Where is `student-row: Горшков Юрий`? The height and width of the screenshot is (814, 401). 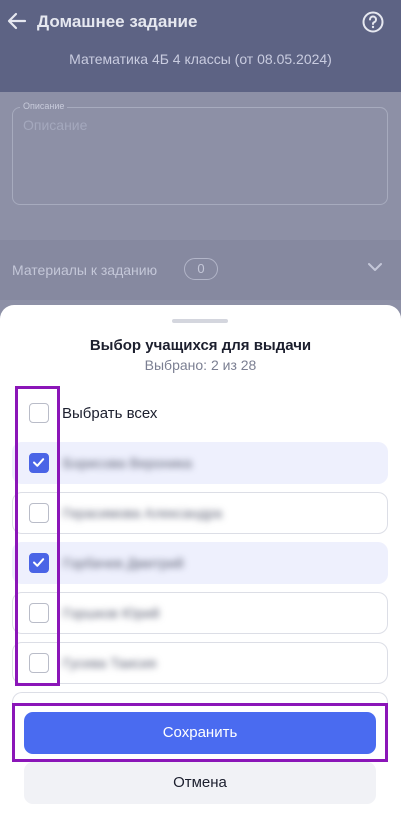
student-row: Горшков Юрий is located at coordinates (200, 613).